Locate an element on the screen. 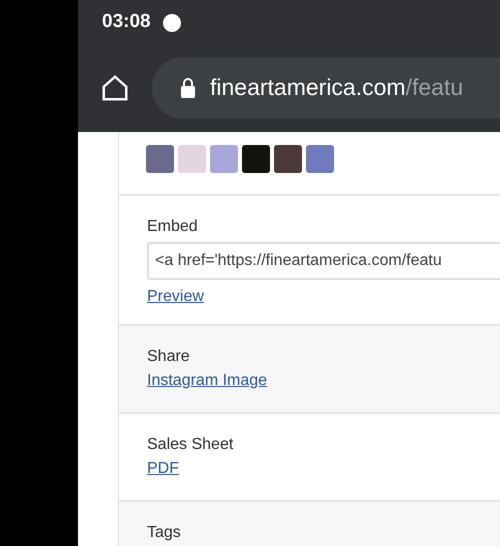 The image size is (500, 546). home-icon is located at coordinates (115, 87).